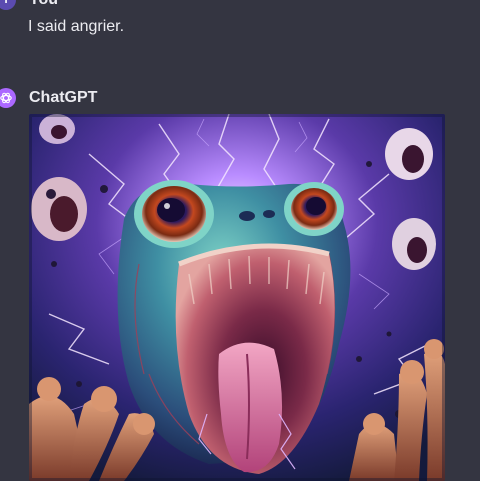 The width and height of the screenshot is (480, 481). I want to click on openai-logo-icon, so click(8, 98).